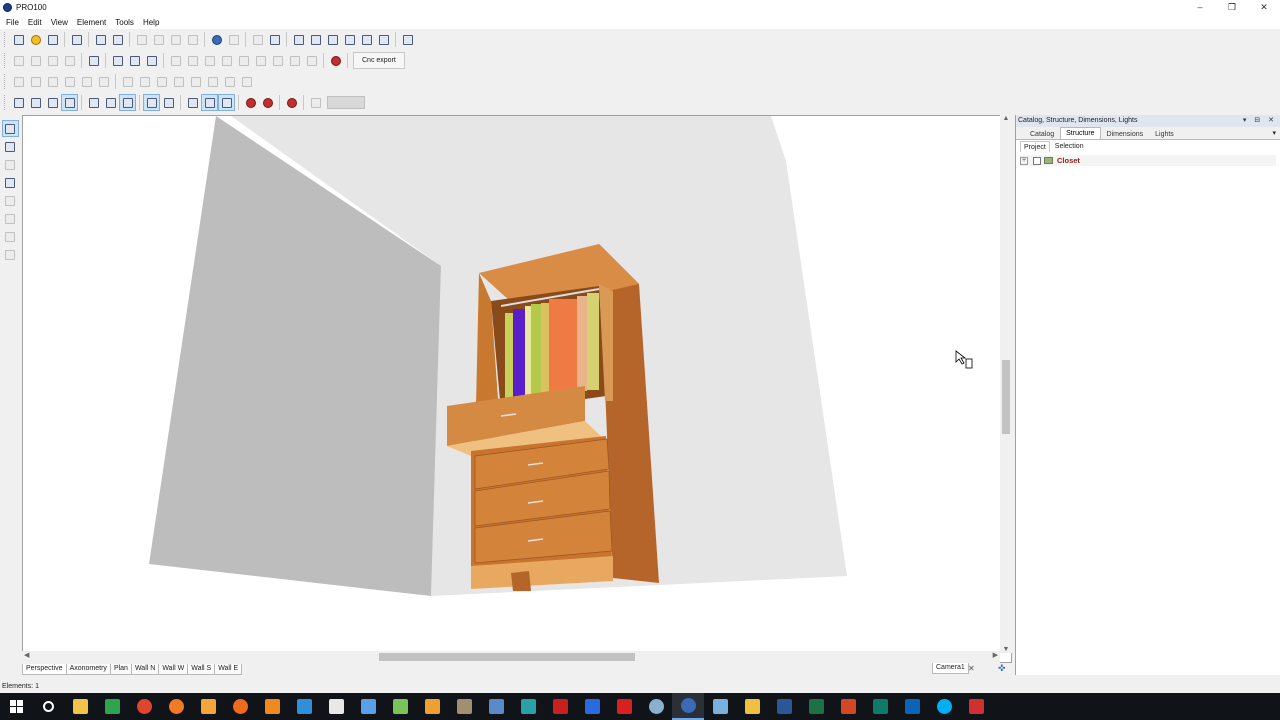 The height and width of the screenshot is (720, 1280). Describe the element at coordinates (1002, 668) in the screenshot. I see `add-camera-icon: ✜` at that location.